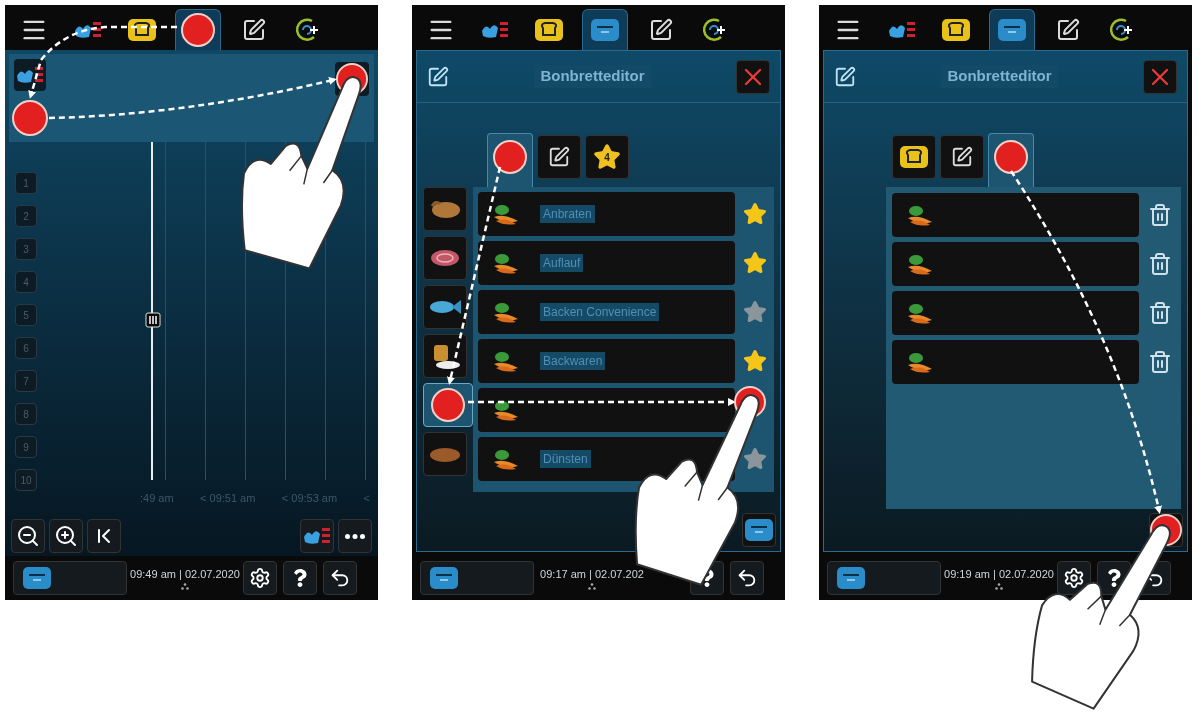 The image size is (1200, 727). What do you see at coordinates (606, 263) in the screenshot?
I see `recipe-row: Auflauf` at bounding box center [606, 263].